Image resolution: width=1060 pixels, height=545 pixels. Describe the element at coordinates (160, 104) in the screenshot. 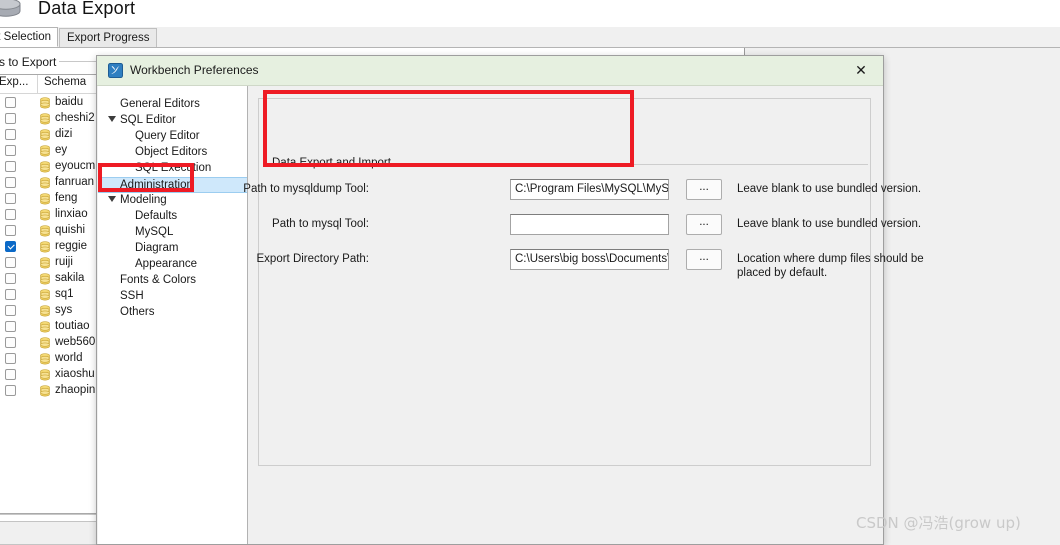

I see `nav-item-label: General Editors` at that location.